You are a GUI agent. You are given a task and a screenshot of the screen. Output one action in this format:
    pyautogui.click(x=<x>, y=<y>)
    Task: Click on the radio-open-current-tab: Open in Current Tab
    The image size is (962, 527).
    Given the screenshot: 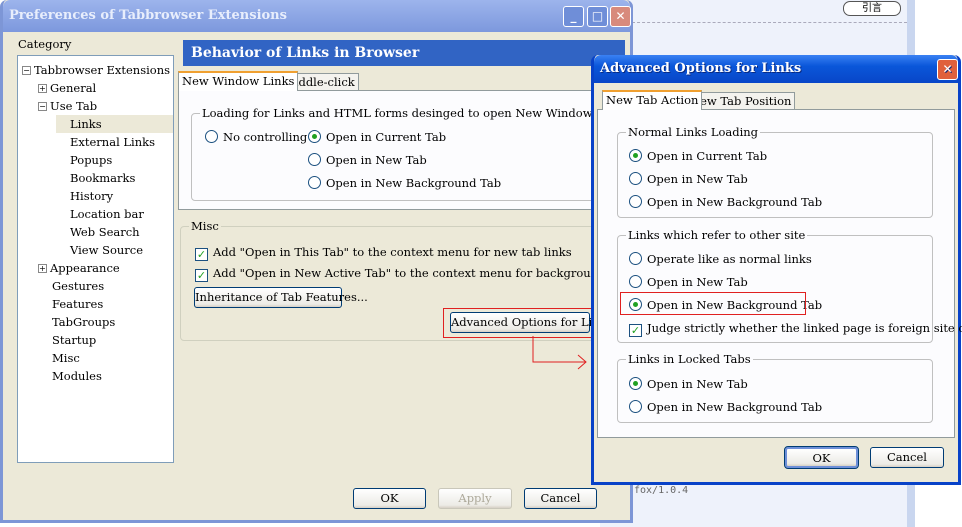 What is the action you would take?
    pyautogui.click(x=377, y=137)
    